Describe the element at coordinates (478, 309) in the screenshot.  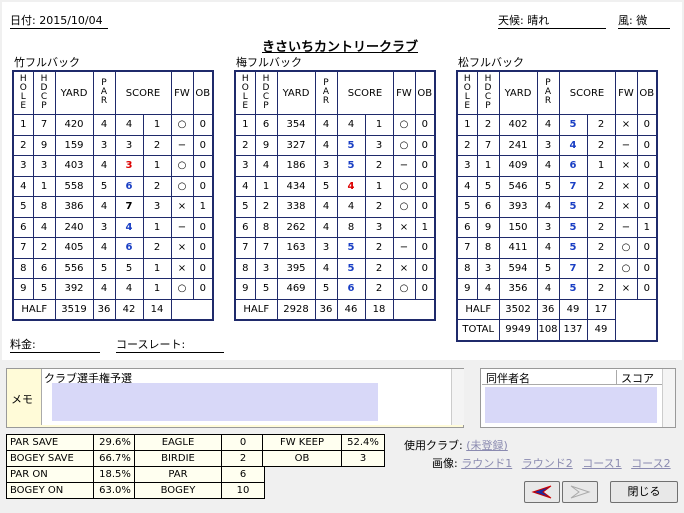
I see `half-half_label: HALF` at that location.